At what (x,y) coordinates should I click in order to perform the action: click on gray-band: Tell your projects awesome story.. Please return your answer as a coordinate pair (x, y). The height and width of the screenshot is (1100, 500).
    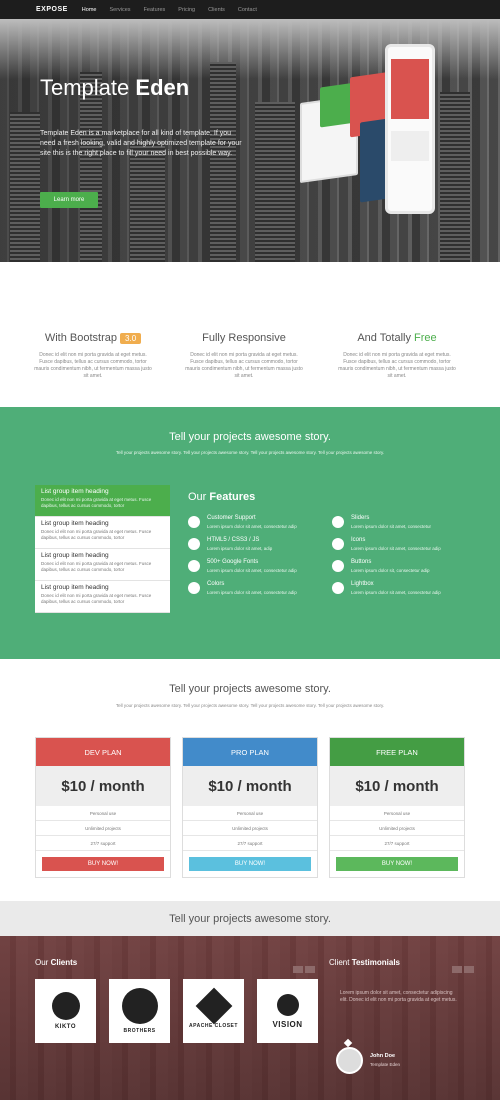
    Looking at the image, I should click on (250, 918).